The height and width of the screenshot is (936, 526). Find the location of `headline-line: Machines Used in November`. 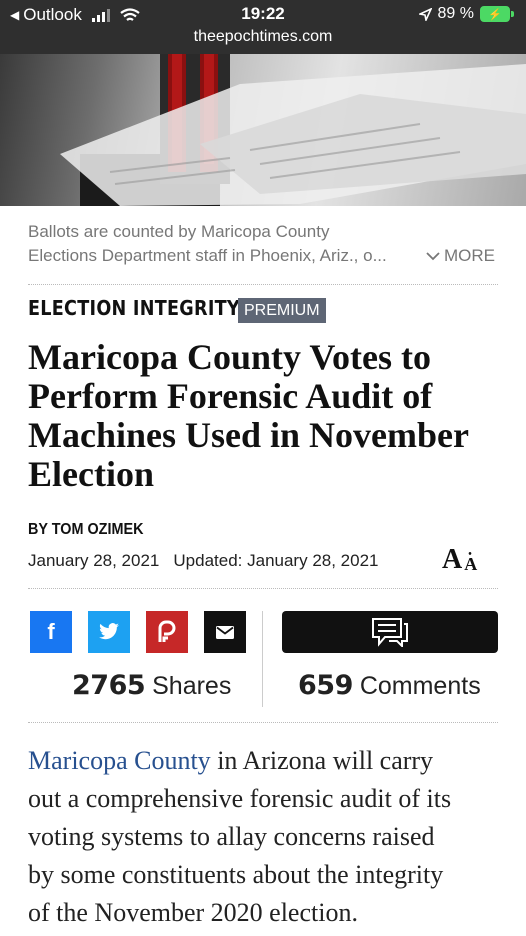

headline-line: Machines Used in November is located at coordinates (248, 435).